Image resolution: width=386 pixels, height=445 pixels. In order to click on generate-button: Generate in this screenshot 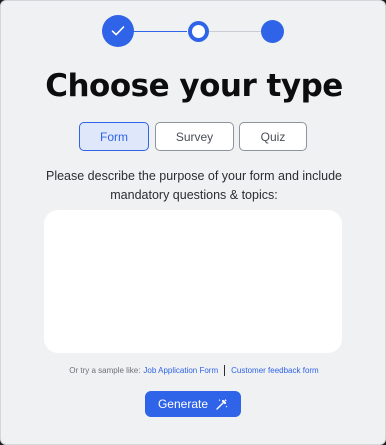, I will do `click(193, 404)`.